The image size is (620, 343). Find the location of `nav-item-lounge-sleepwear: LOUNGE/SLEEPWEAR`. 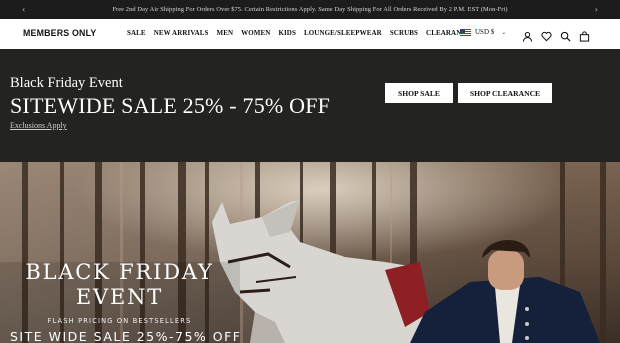

nav-item-lounge-sleepwear: LOUNGE/SLEEPWEAR is located at coordinates (343, 33).